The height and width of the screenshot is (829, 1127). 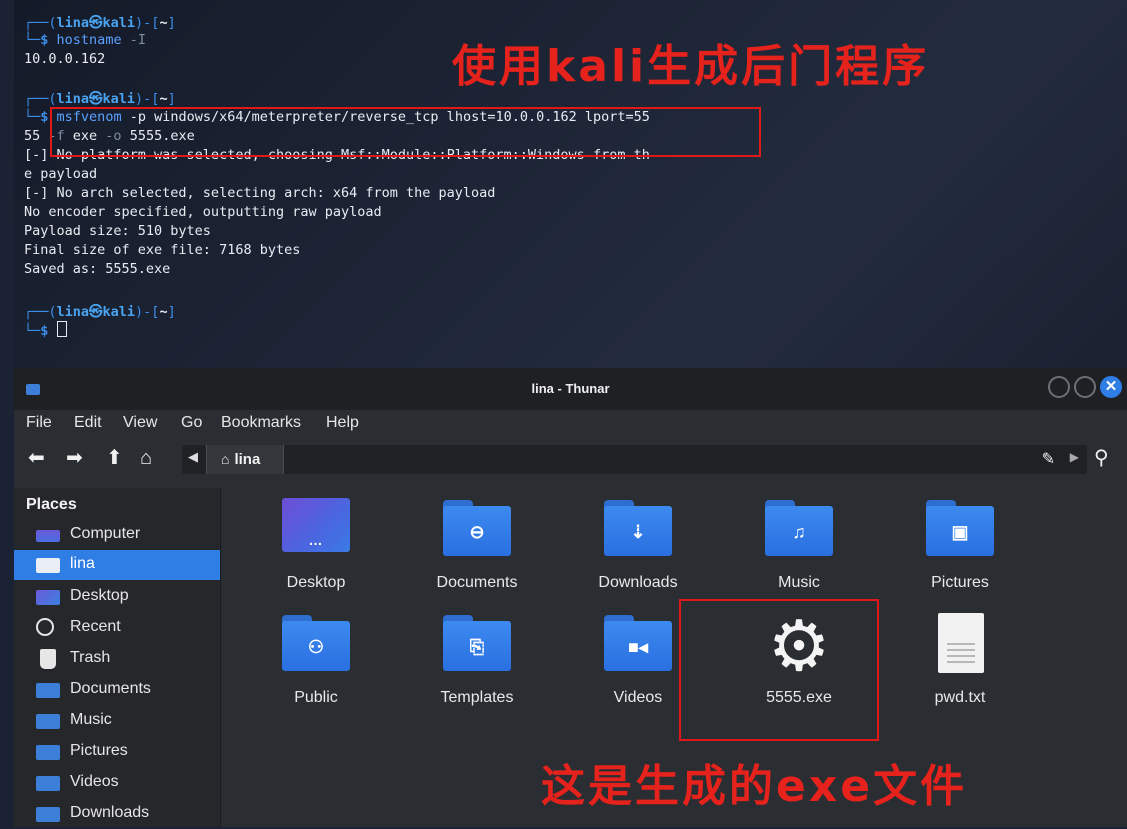 I want to click on output-line: Saved as: 5555.exe, so click(x=97, y=269).